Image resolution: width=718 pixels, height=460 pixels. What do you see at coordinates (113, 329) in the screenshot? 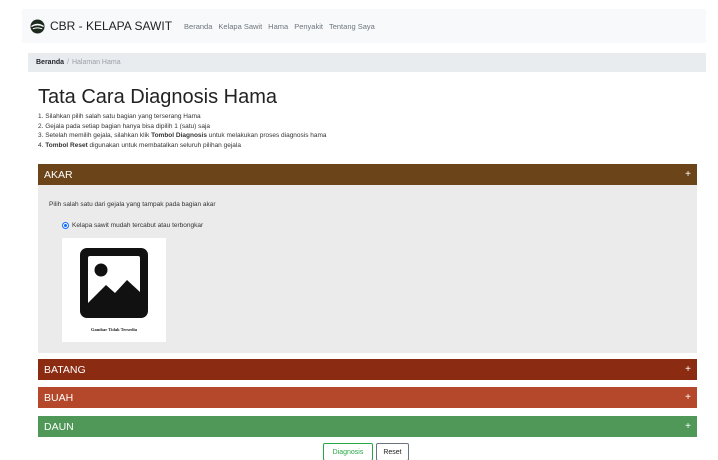
I see `image-caption: Gambar Tidak Tersedia` at bounding box center [113, 329].